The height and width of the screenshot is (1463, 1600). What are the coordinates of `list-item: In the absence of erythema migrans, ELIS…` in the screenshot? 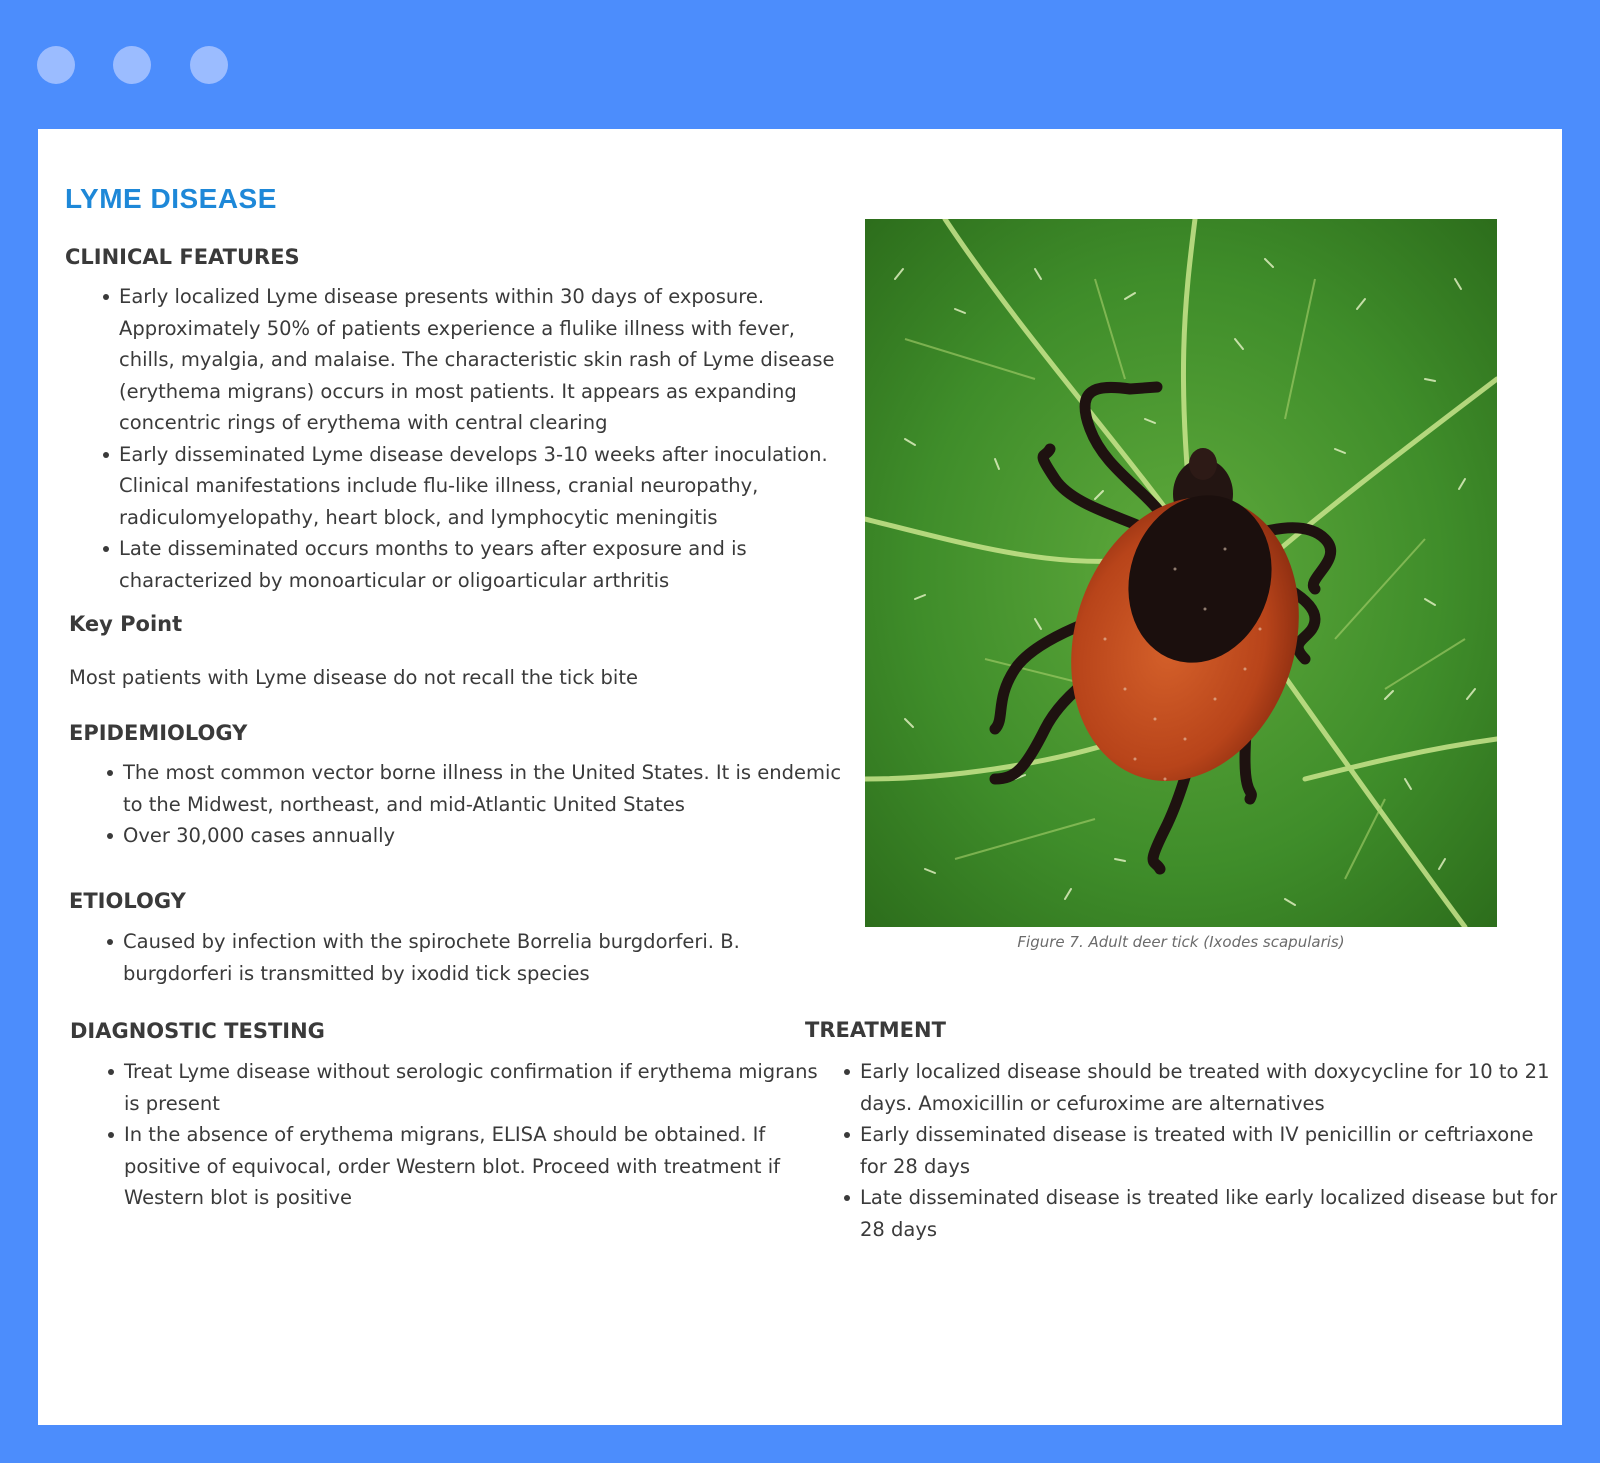 It's located at (466, 1166).